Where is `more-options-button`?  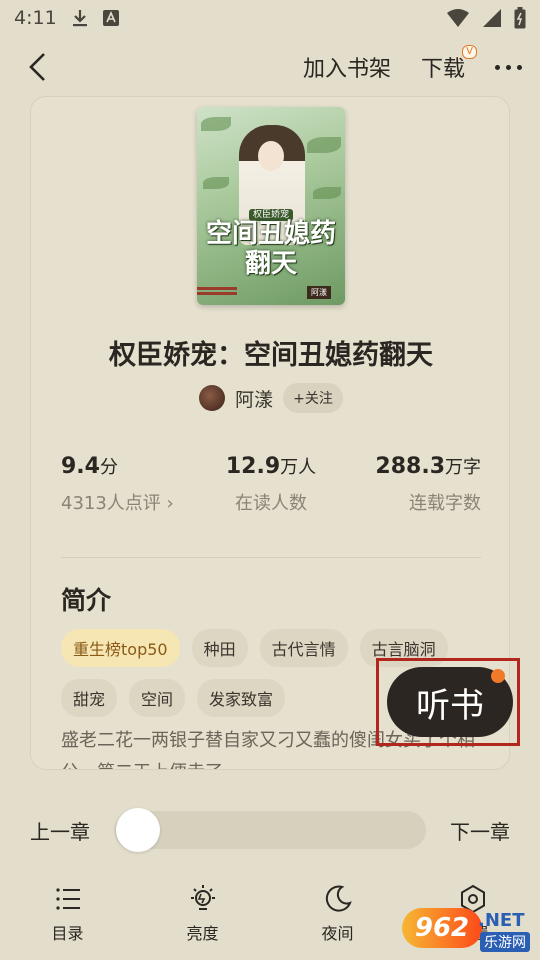 more-options-button is located at coordinates (508, 67).